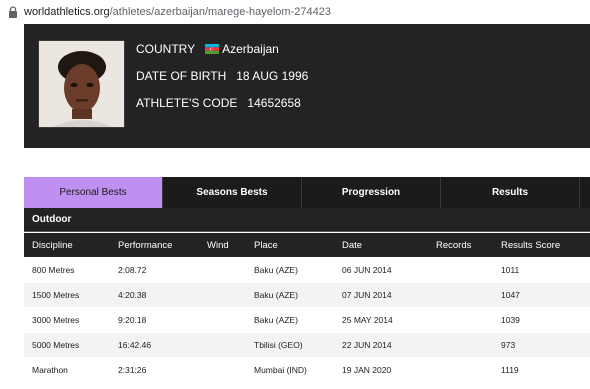  What do you see at coordinates (53, 270) in the screenshot?
I see `cell-discipline: 800 Metres` at bounding box center [53, 270].